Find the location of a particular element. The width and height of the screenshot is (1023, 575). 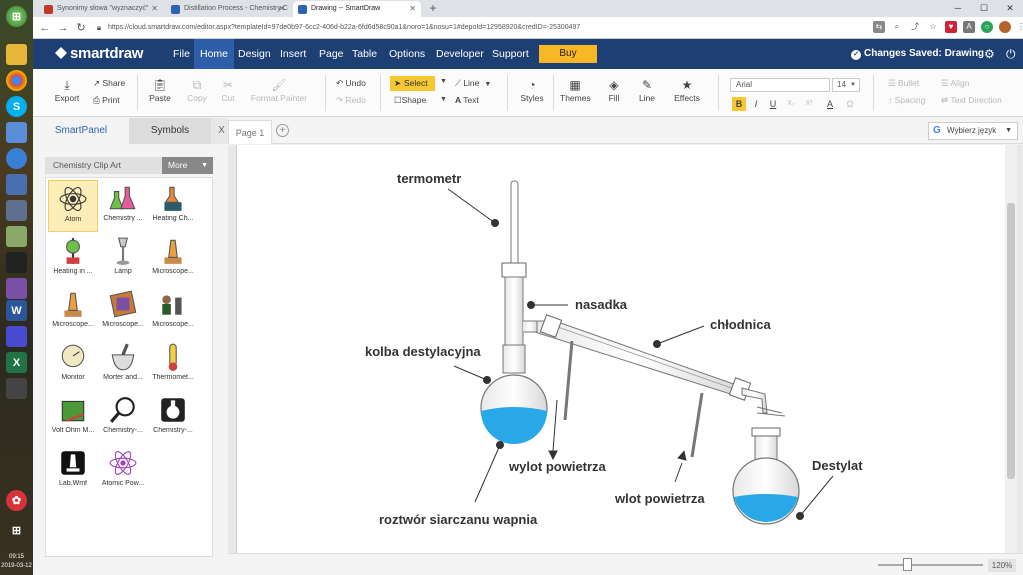

share-button: ↗ Share is located at coordinates (109, 83).